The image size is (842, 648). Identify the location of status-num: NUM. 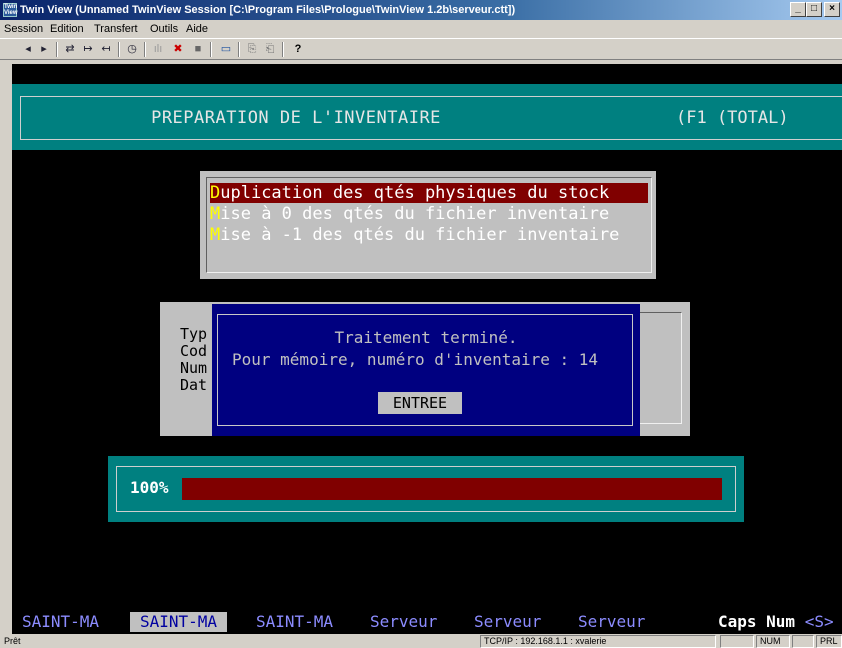
(773, 641).